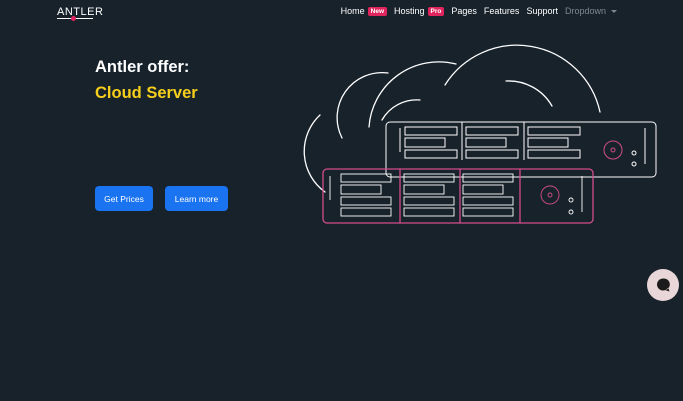  What do you see at coordinates (196, 198) in the screenshot?
I see `learn-more-button: Learn more` at bounding box center [196, 198].